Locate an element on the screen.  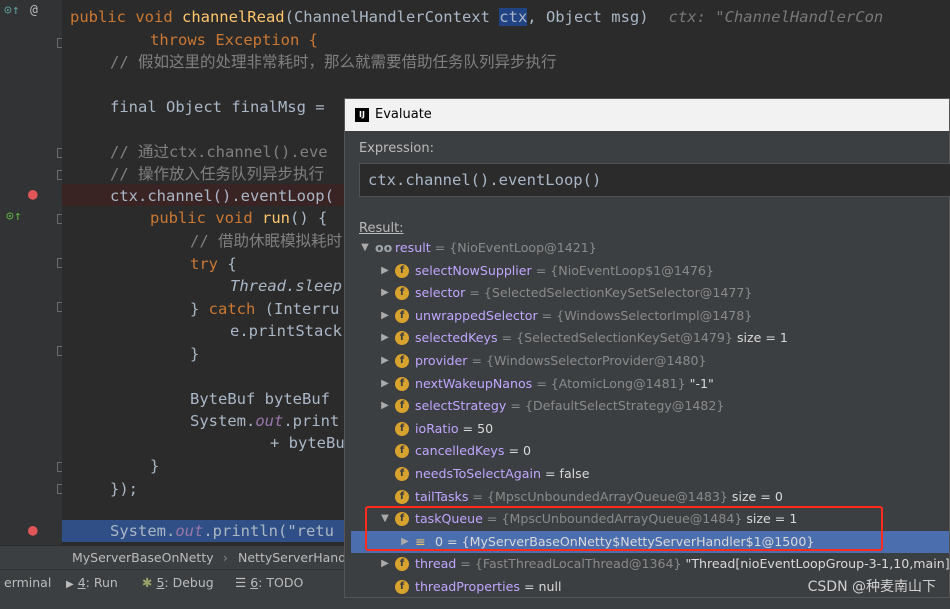
run-icon: ▶ is located at coordinates (70, 584).